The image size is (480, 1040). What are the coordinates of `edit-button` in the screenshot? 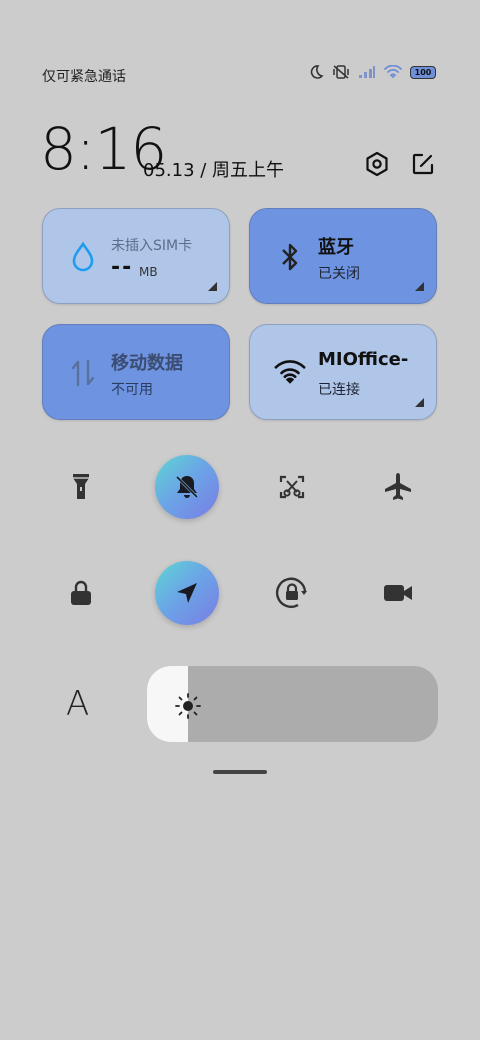 It's located at (423, 164).